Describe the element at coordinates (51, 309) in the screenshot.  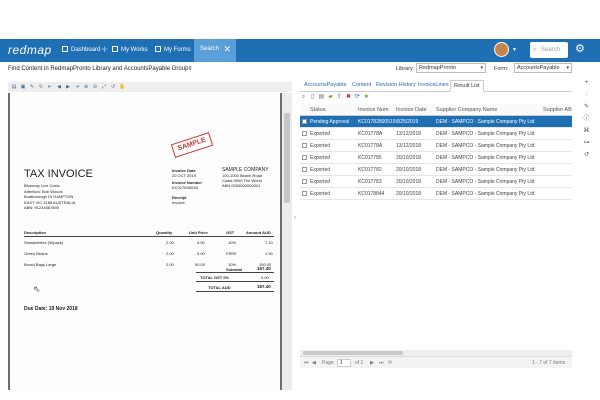
I see `due-date: Due Date: 19 Nov 2018` at that location.